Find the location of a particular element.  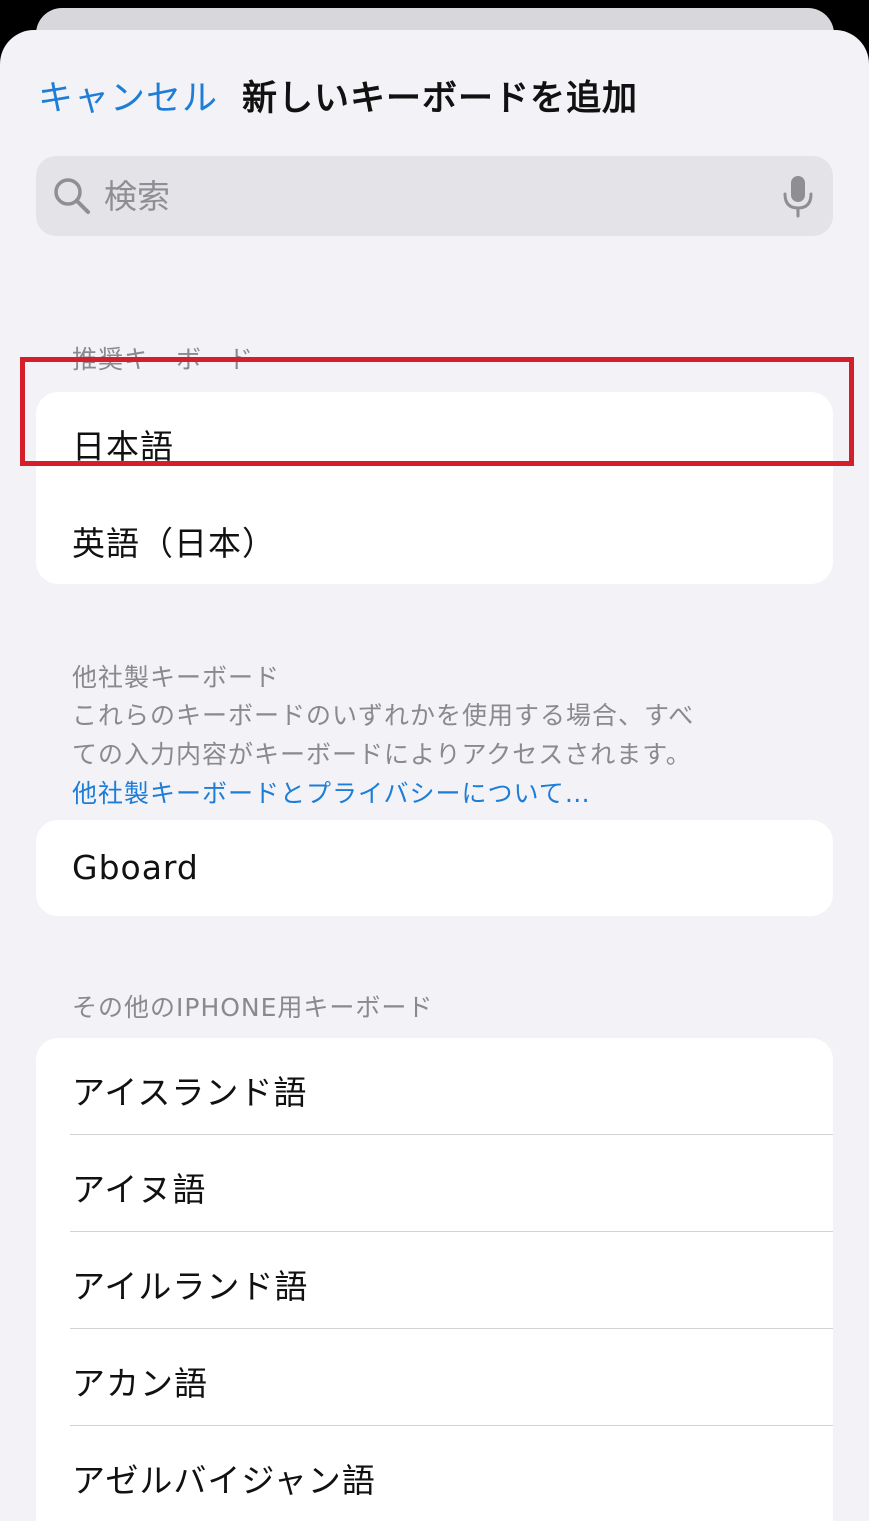

keyboard-item-label: アゼルバイジャン語 is located at coordinates (224, 1480).